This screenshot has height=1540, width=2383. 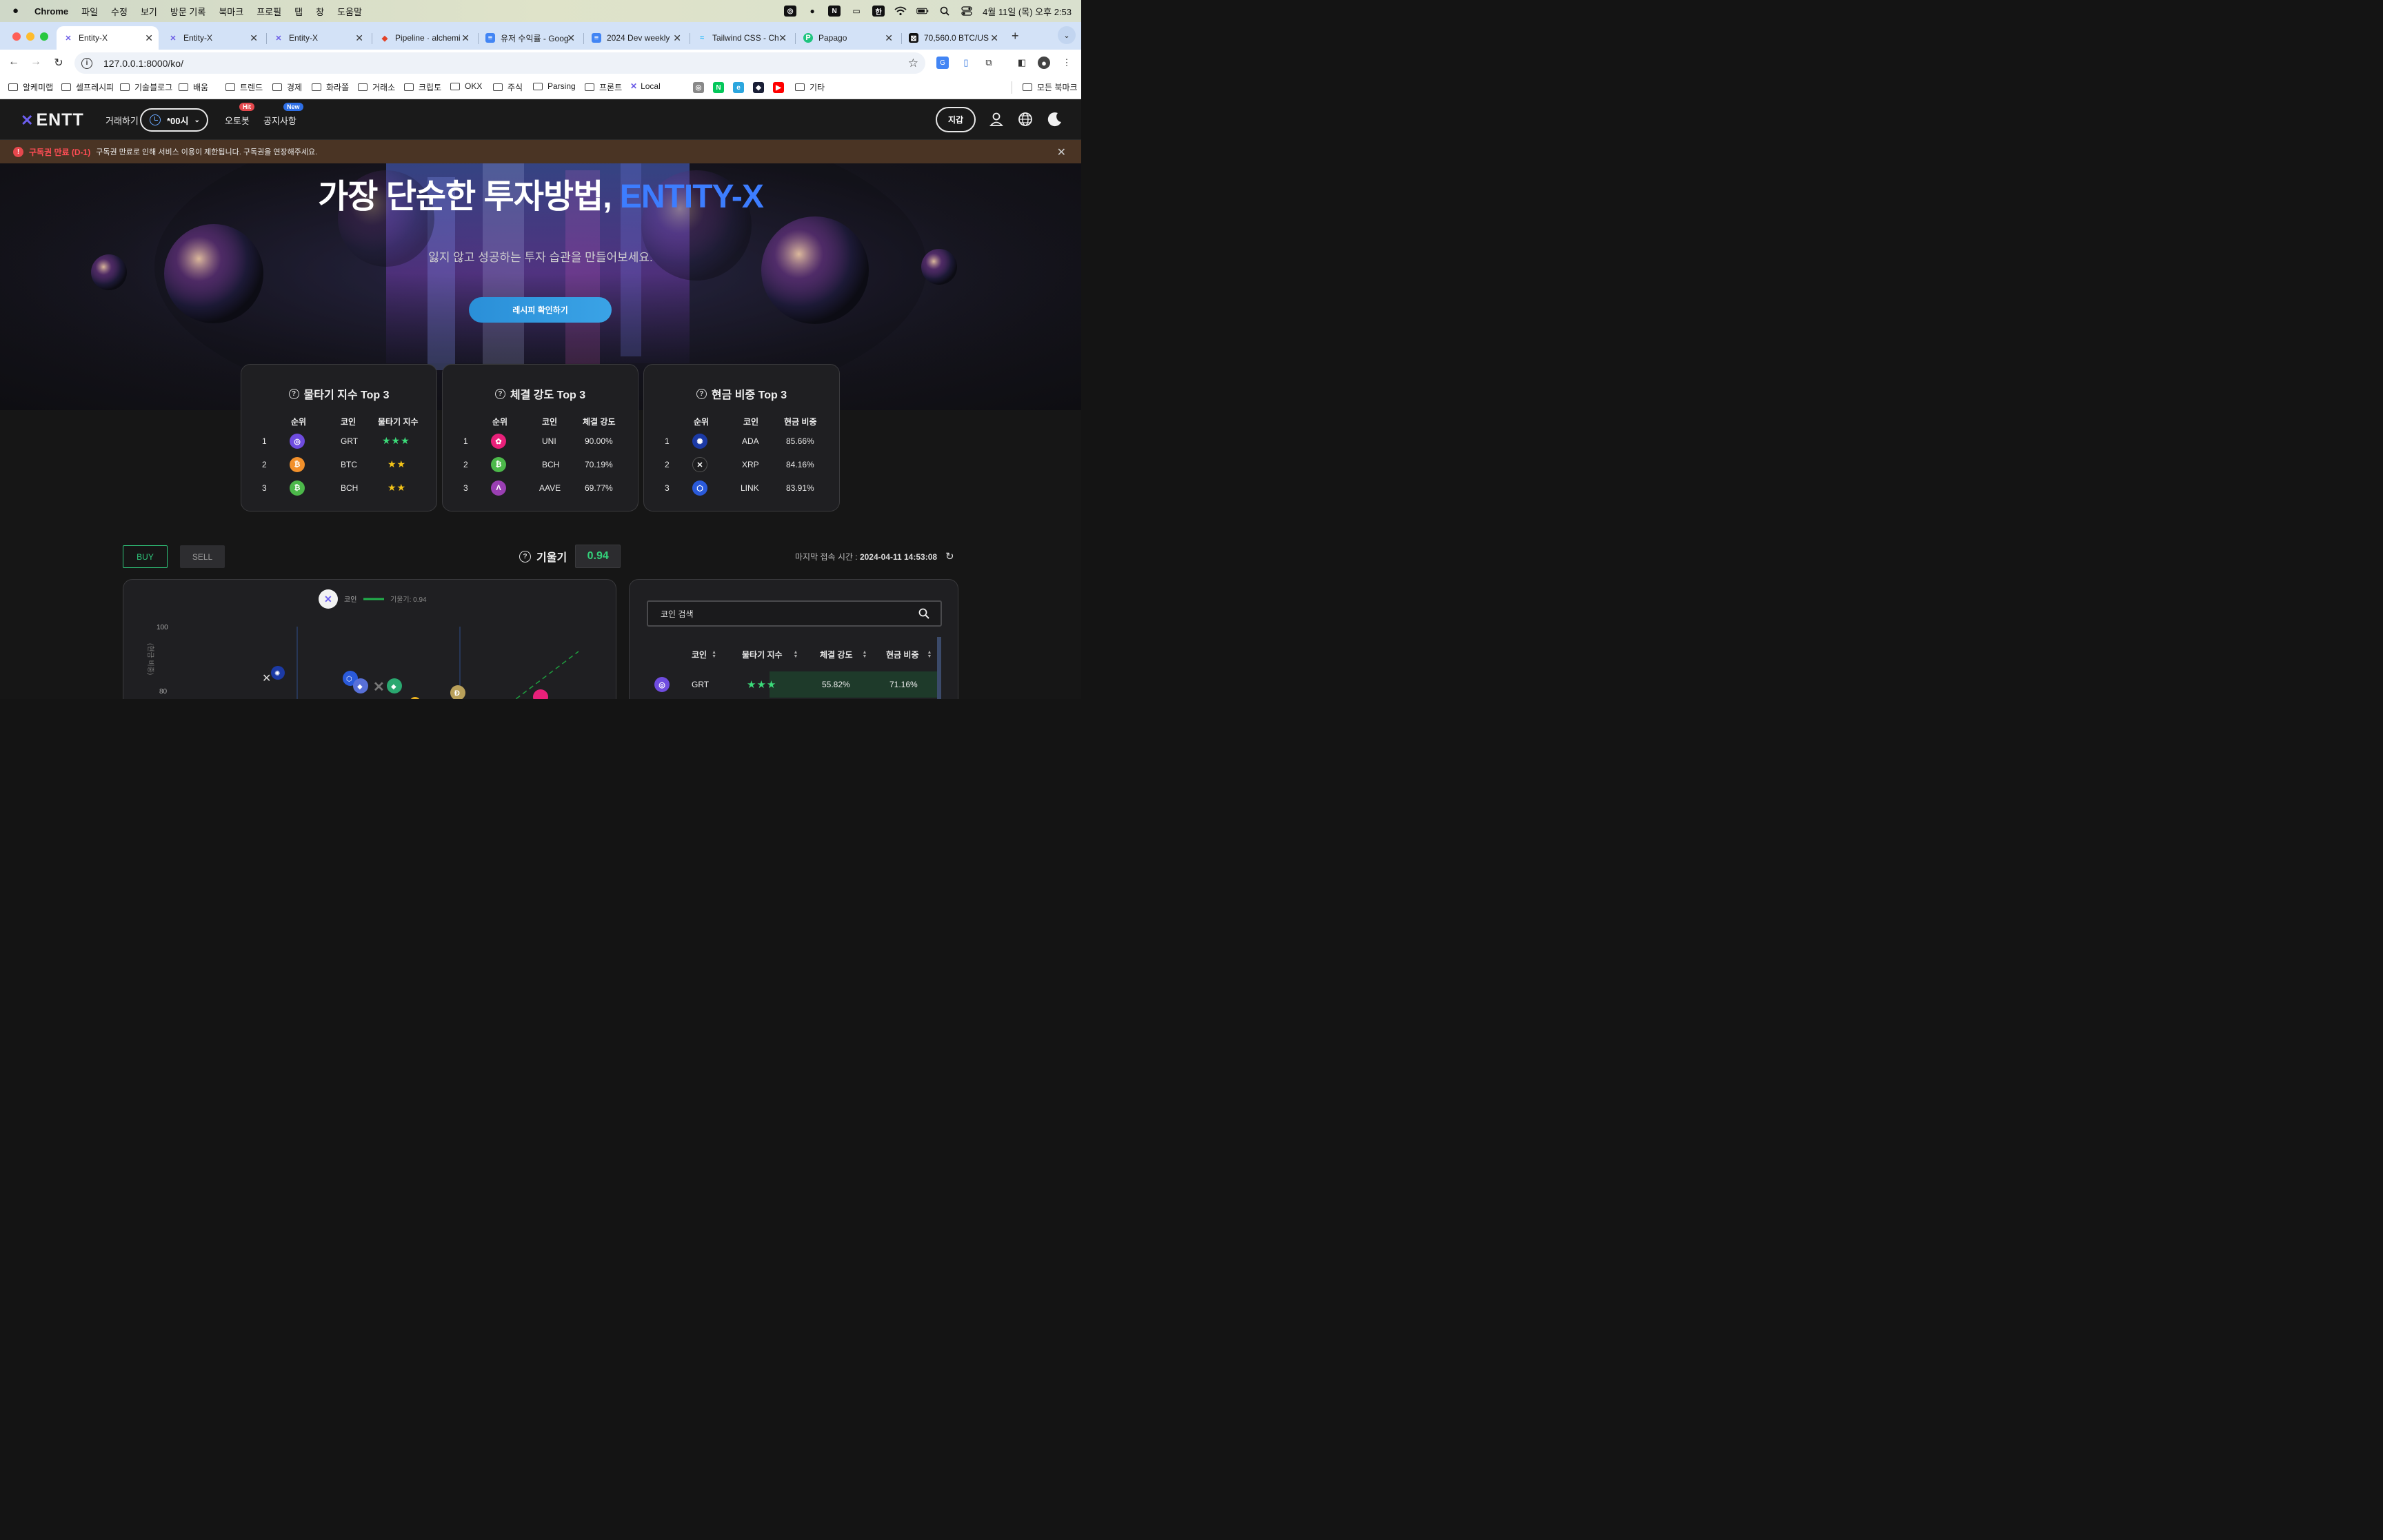 What do you see at coordinates (810, 87) in the screenshot?
I see `bookmark-folder: 기타` at bounding box center [810, 87].